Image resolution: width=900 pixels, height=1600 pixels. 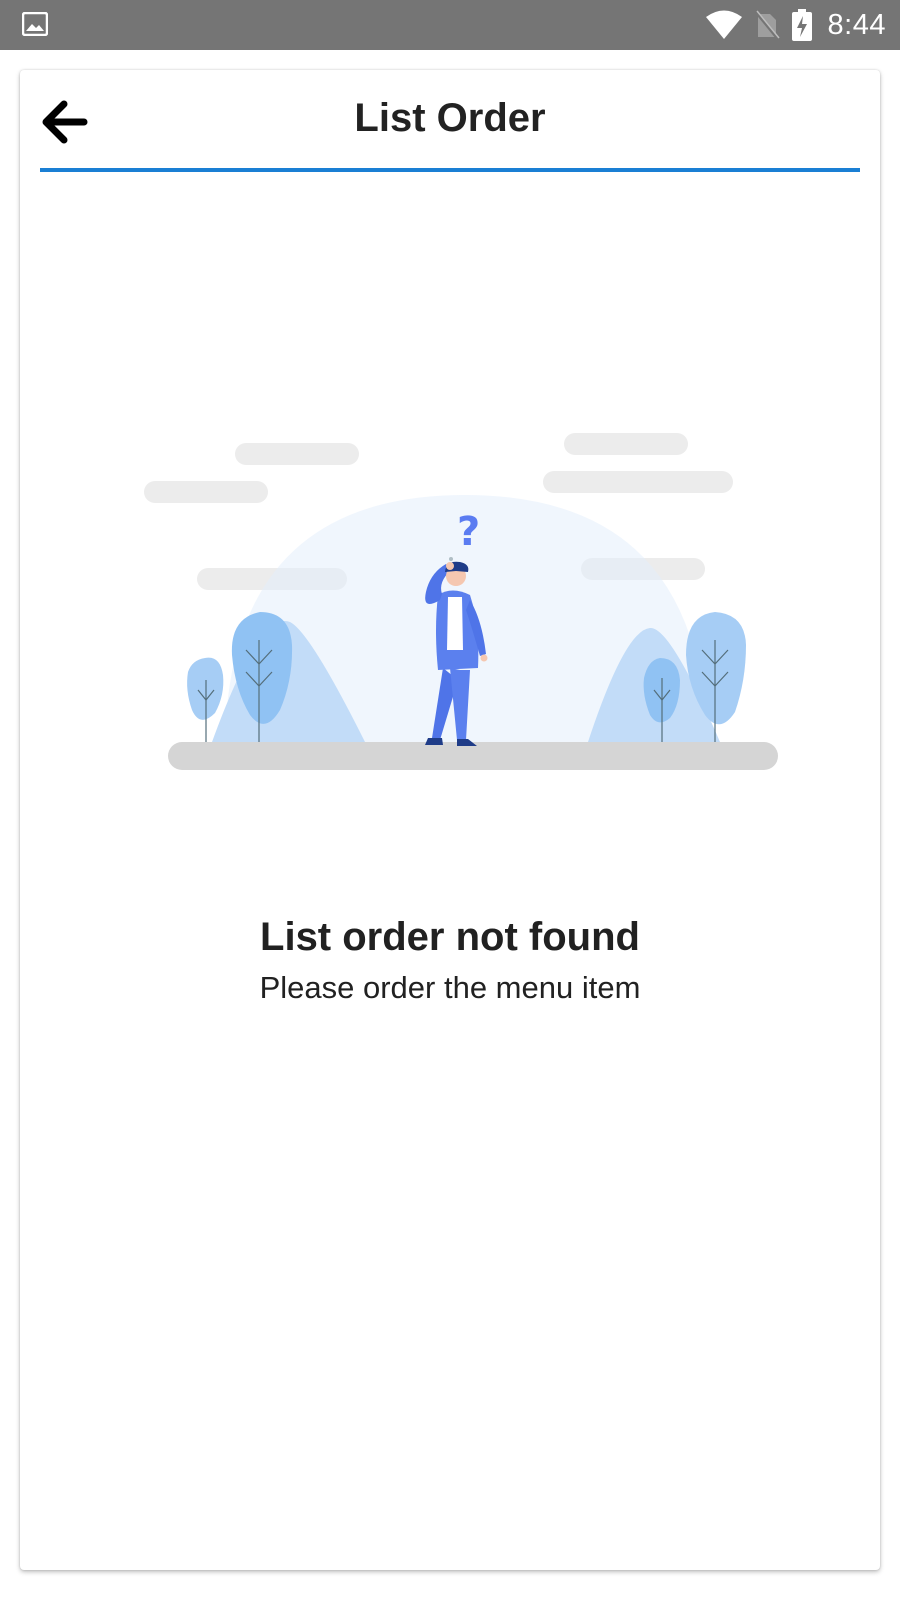 What do you see at coordinates (450, 987) in the screenshot?
I see `empty-state-subtitle: Please order the menu item` at bounding box center [450, 987].